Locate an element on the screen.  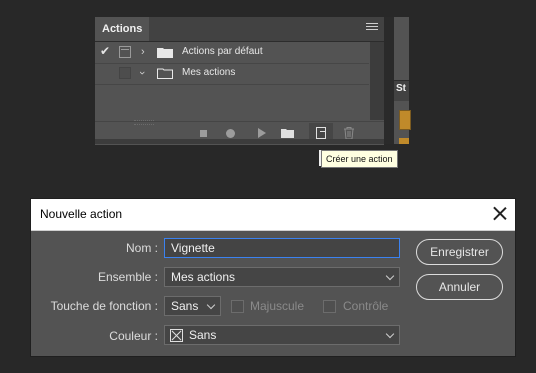
stop-icon is located at coordinates (204, 133).